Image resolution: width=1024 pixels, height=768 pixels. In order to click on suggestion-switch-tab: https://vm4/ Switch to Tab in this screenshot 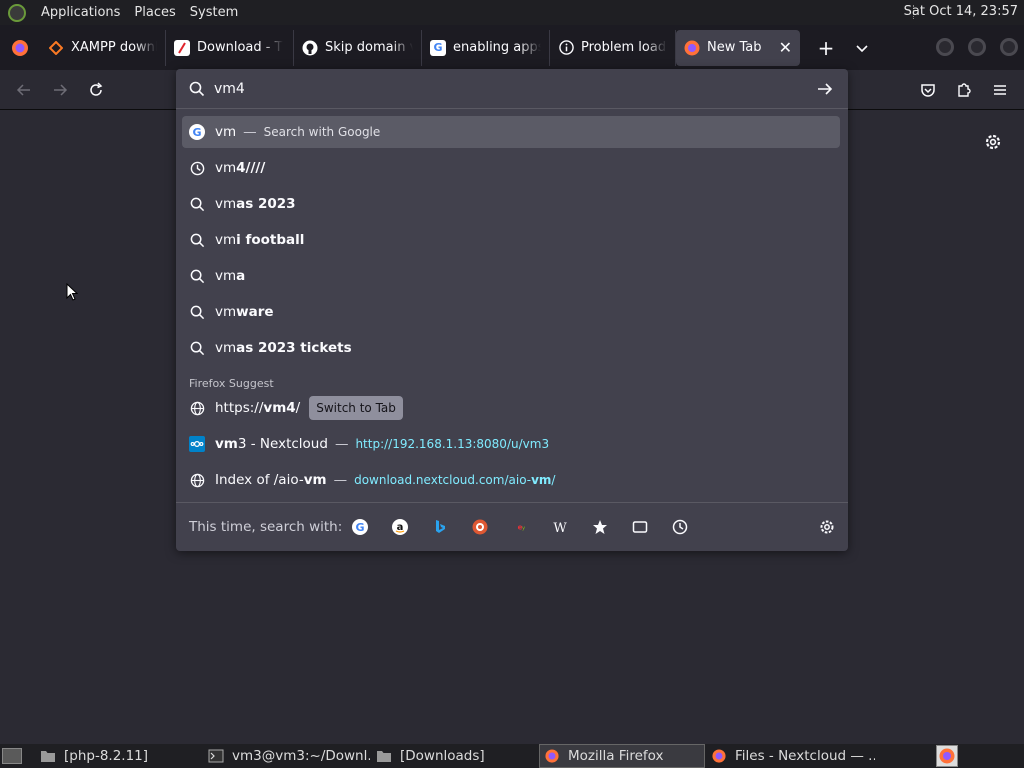, I will do `click(511, 408)`.